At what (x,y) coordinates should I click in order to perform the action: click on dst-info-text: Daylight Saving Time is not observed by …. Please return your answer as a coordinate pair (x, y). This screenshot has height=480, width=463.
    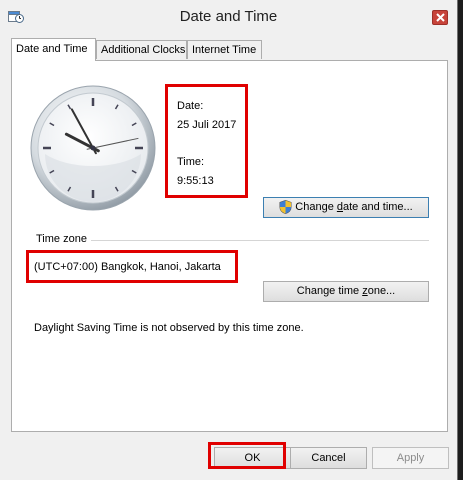
    Looking at the image, I should click on (169, 328).